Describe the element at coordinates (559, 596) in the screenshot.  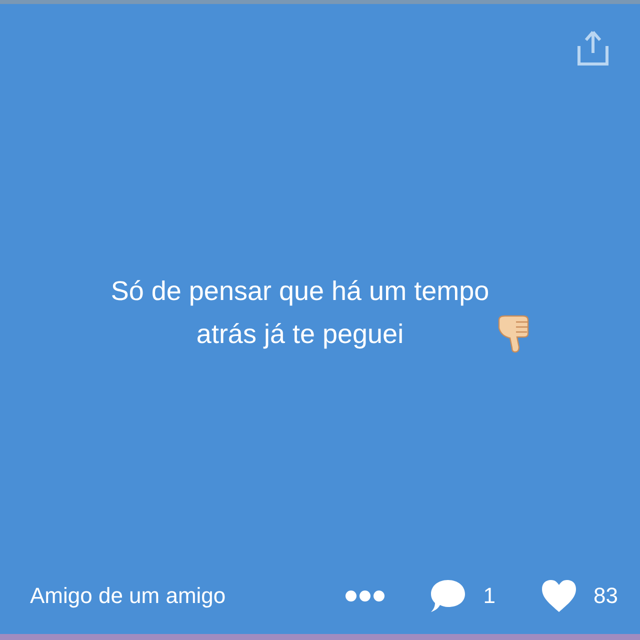
I see `heart-icon` at that location.